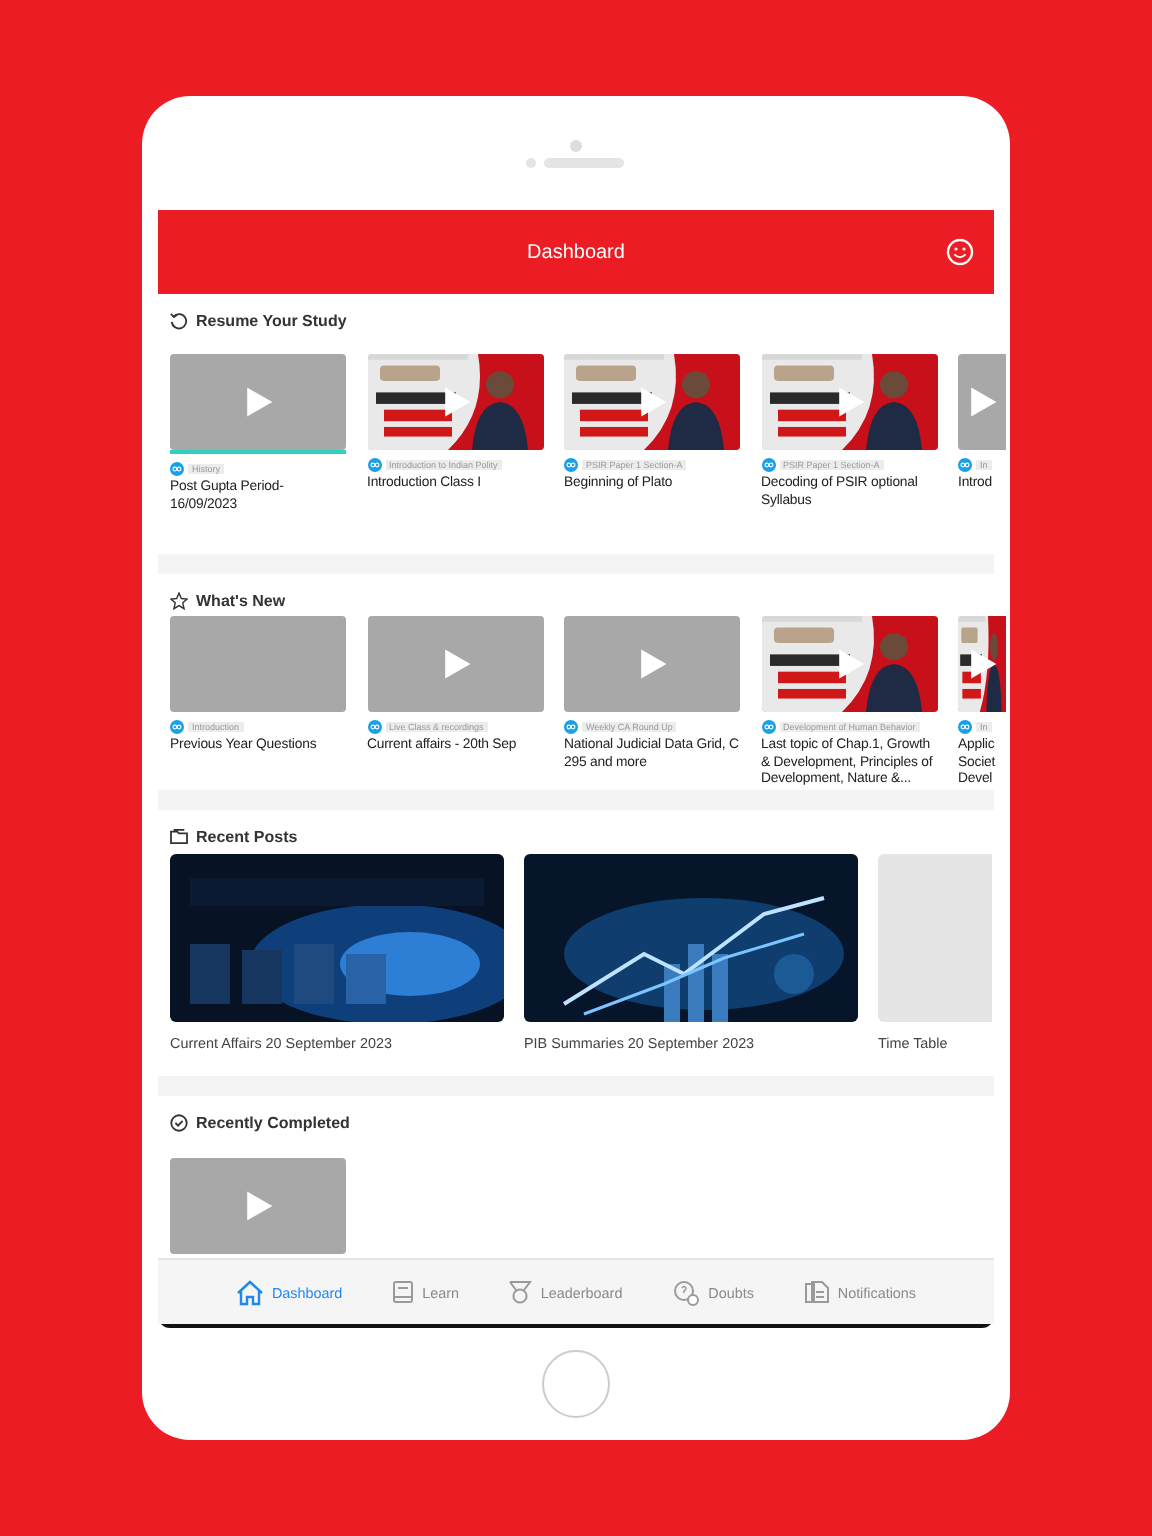 The image size is (1152, 1536). What do you see at coordinates (271, 320) in the screenshot?
I see `section-title: Resume Your Study` at bounding box center [271, 320].